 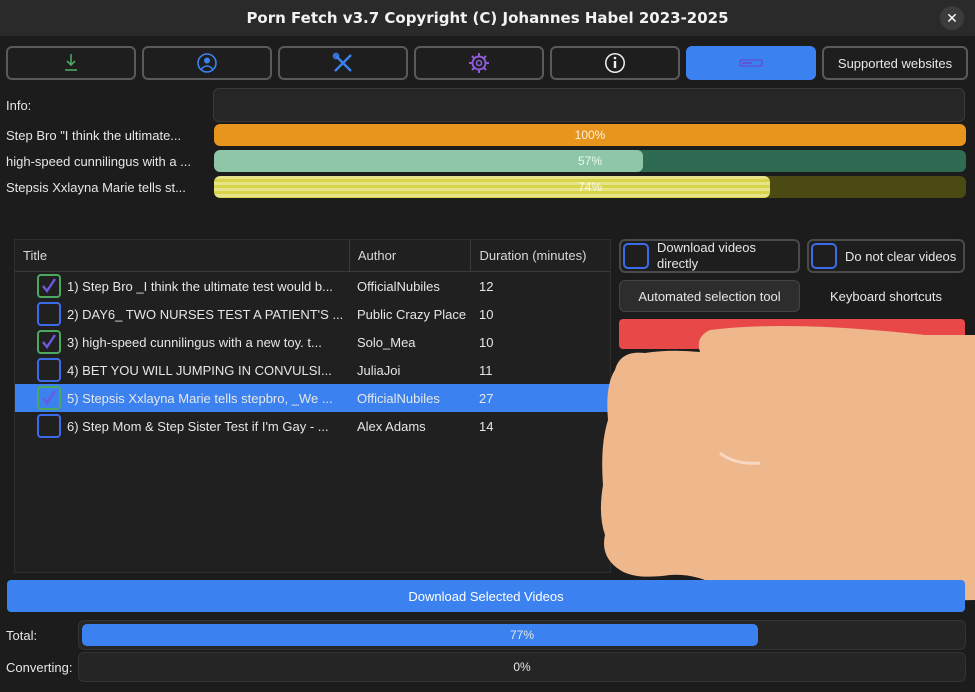 What do you see at coordinates (895, 63) in the screenshot?
I see `supported-websites-button: Supported websites` at bounding box center [895, 63].